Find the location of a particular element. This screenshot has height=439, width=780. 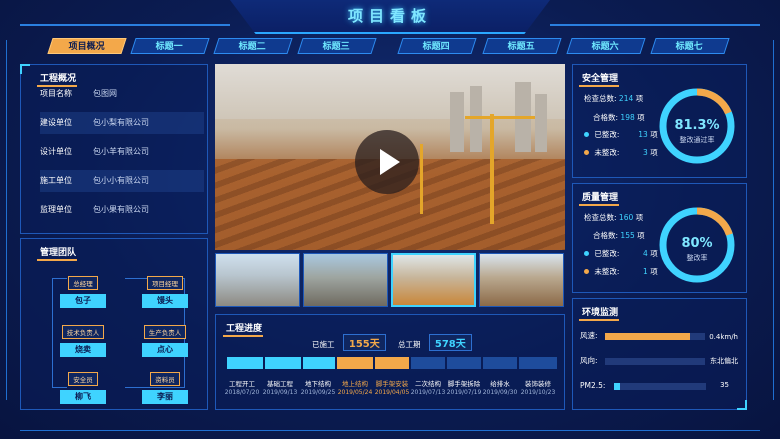

safety-ring-label: 整改通过率 is located at coordinates (697, 140).